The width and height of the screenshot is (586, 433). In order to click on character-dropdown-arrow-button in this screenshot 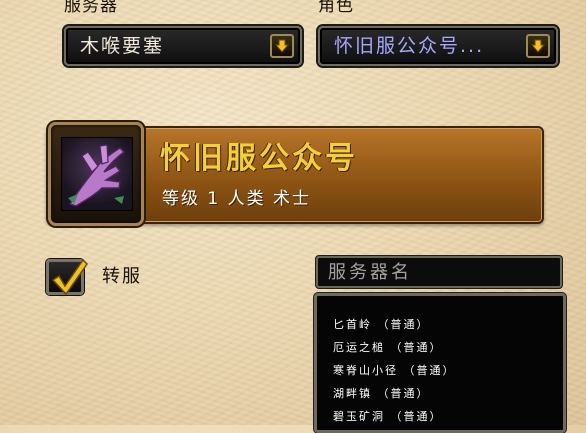, I will do `click(538, 46)`.